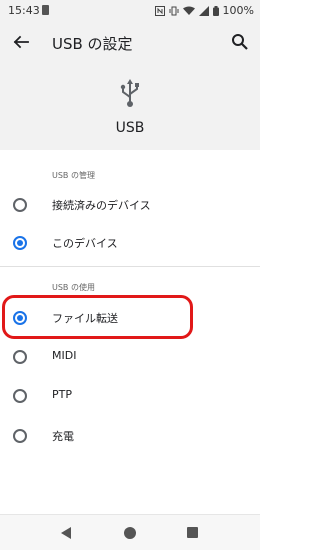 The height and width of the screenshot is (550, 320). What do you see at coordinates (188, 10) in the screenshot?
I see `wifi-icon` at bounding box center [188, 10].